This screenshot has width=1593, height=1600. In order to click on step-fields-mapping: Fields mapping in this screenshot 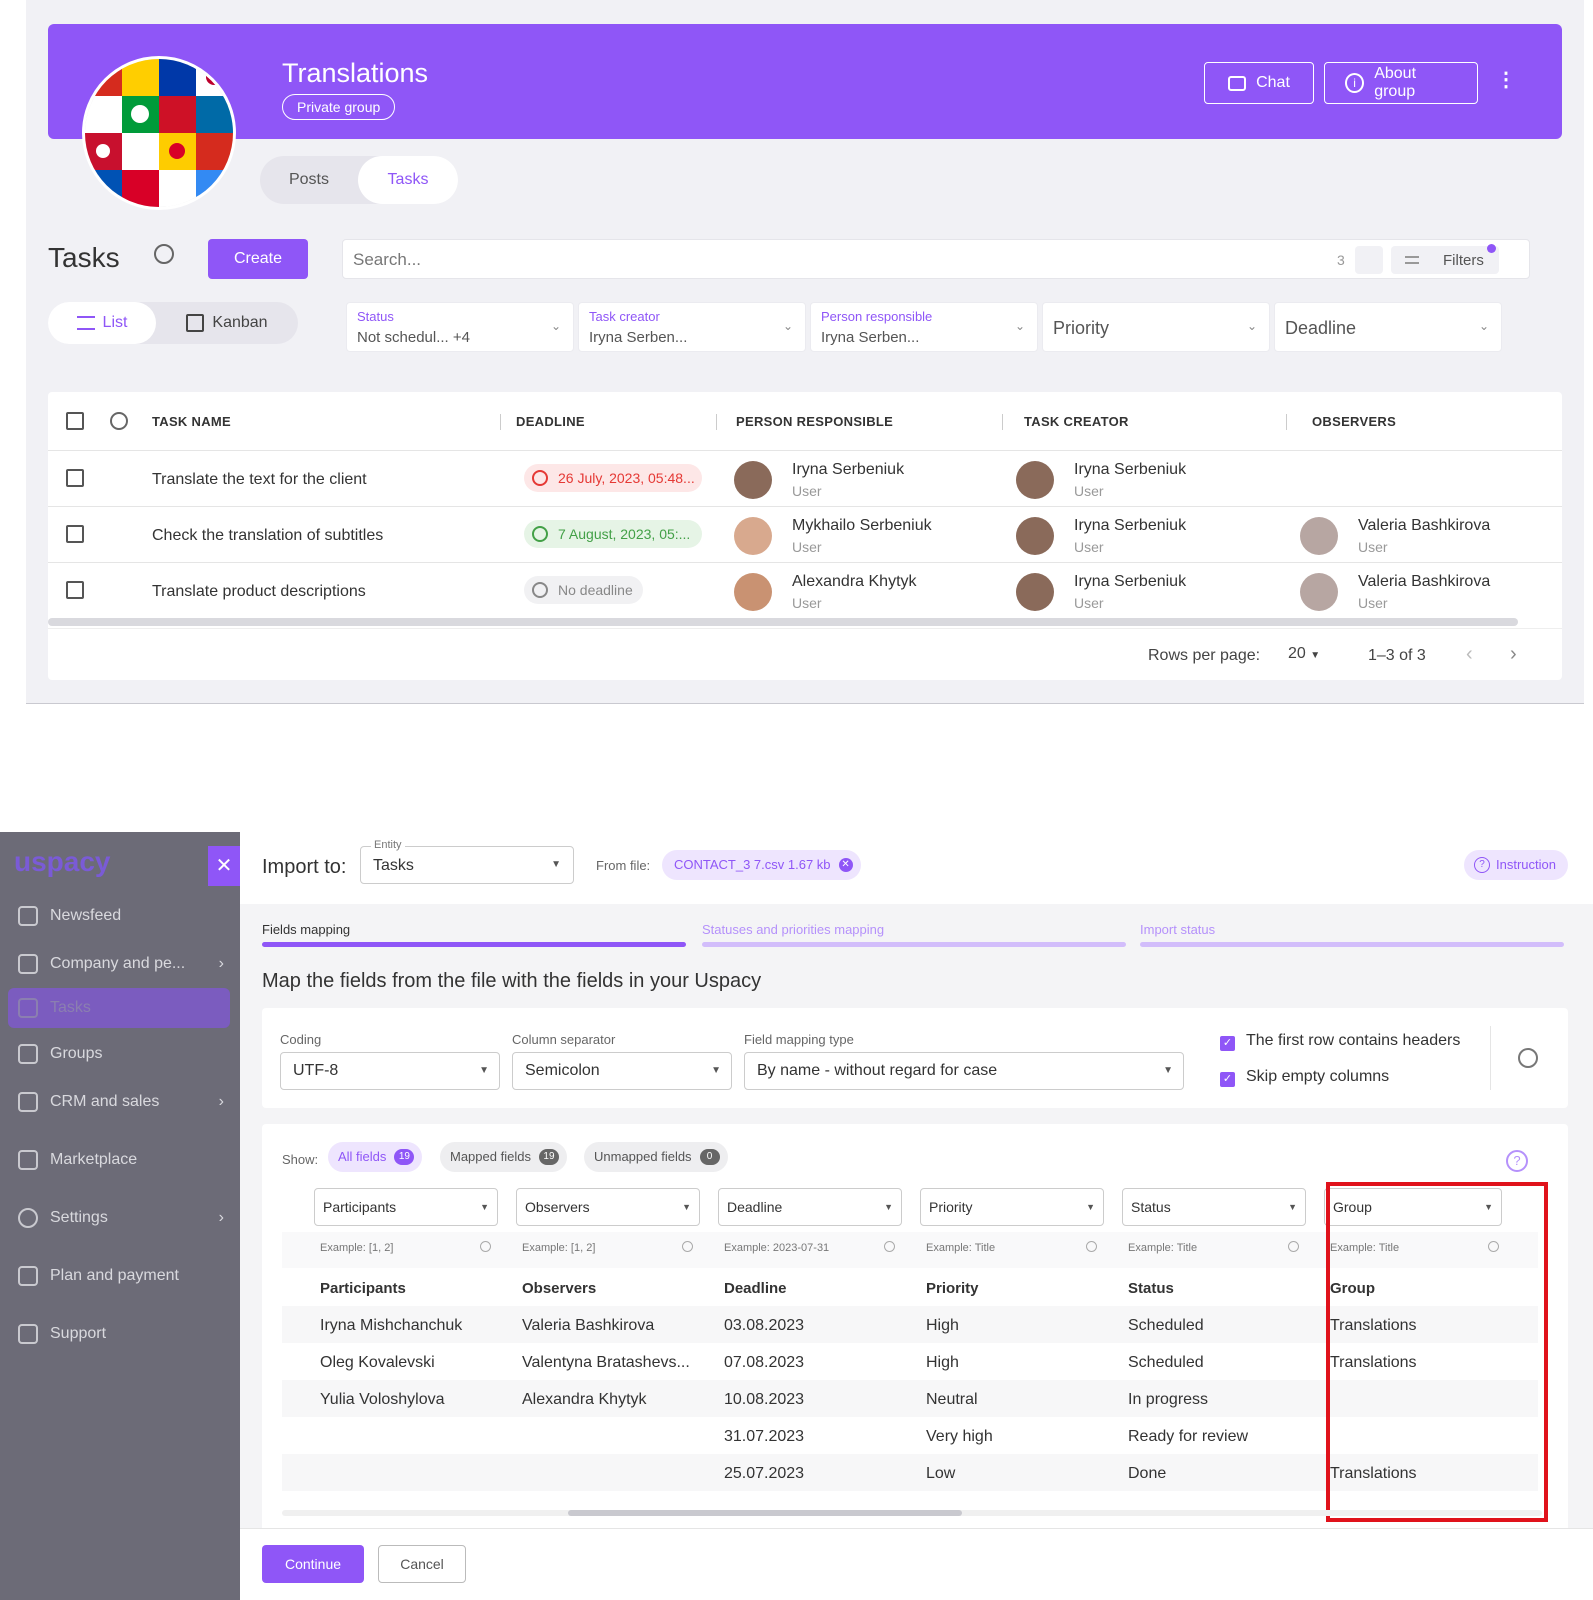, I will do `click(306, 929)`.